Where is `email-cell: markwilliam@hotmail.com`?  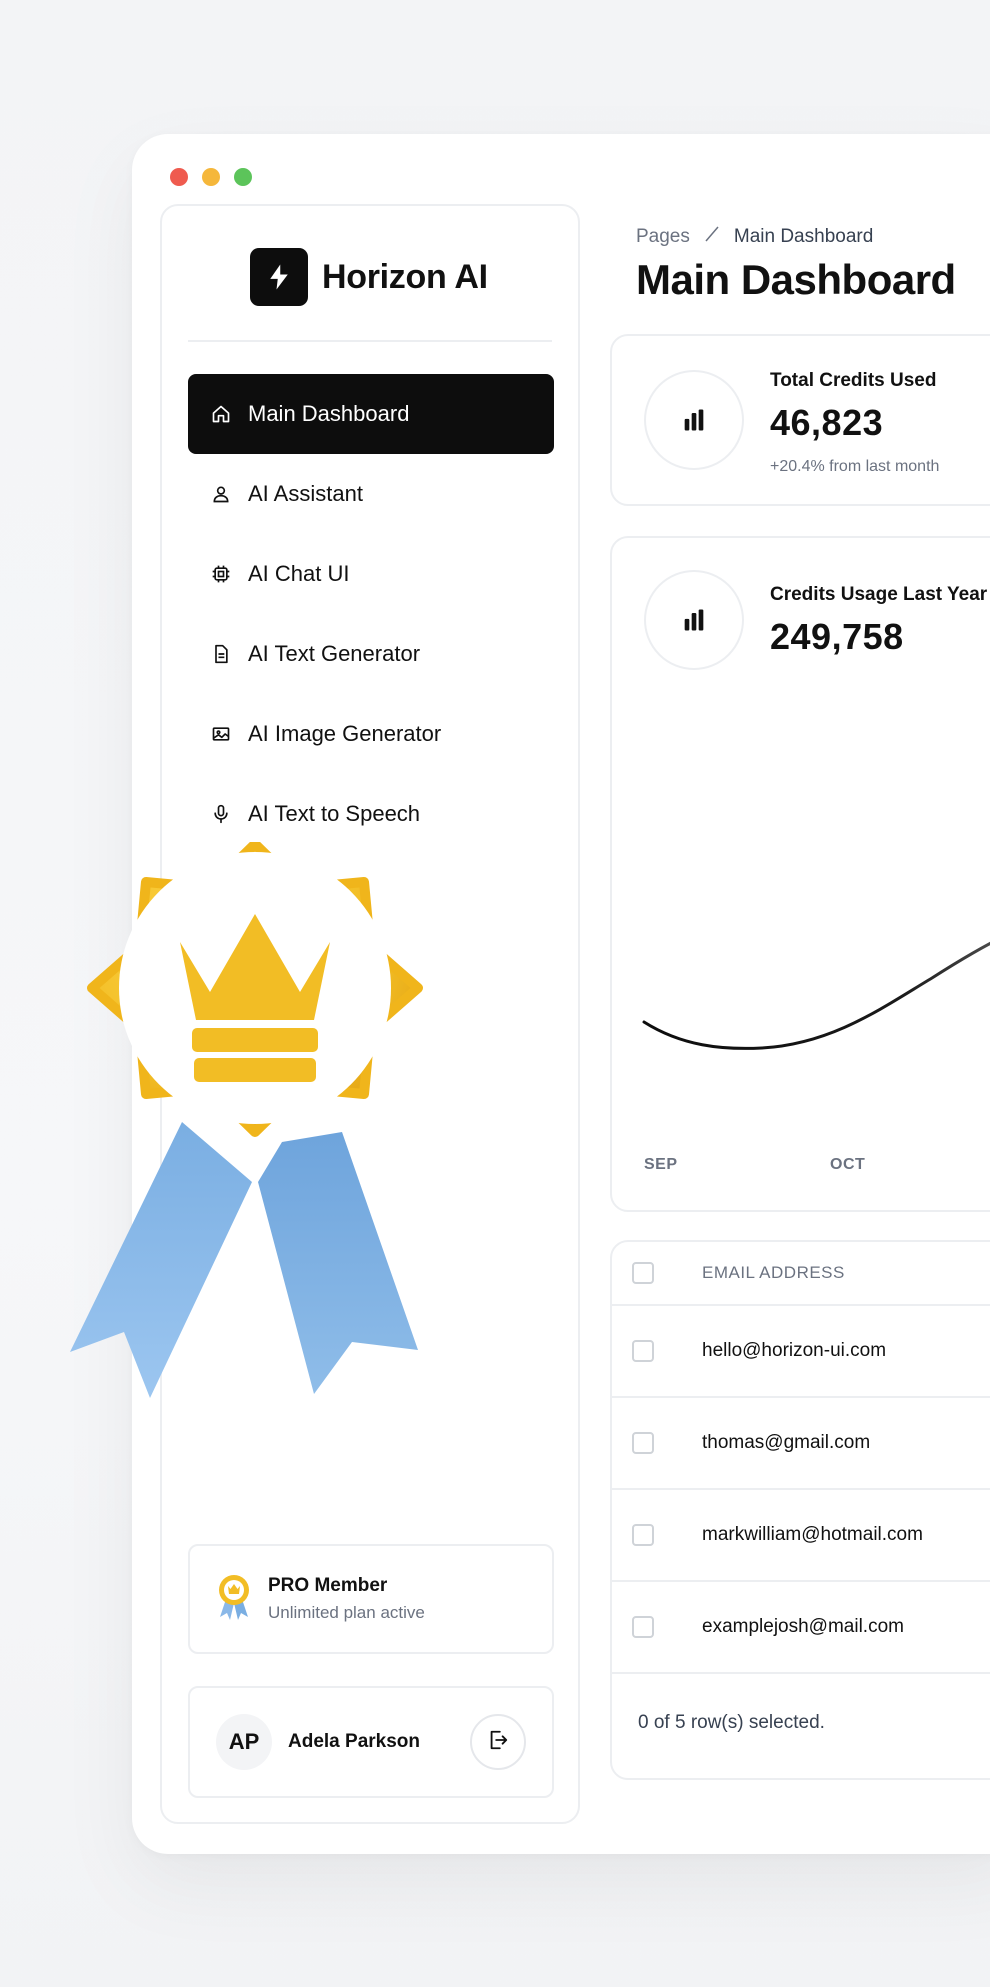 email-cell: markwilliam@hotmail.com is located at coordinates (812, 1534).